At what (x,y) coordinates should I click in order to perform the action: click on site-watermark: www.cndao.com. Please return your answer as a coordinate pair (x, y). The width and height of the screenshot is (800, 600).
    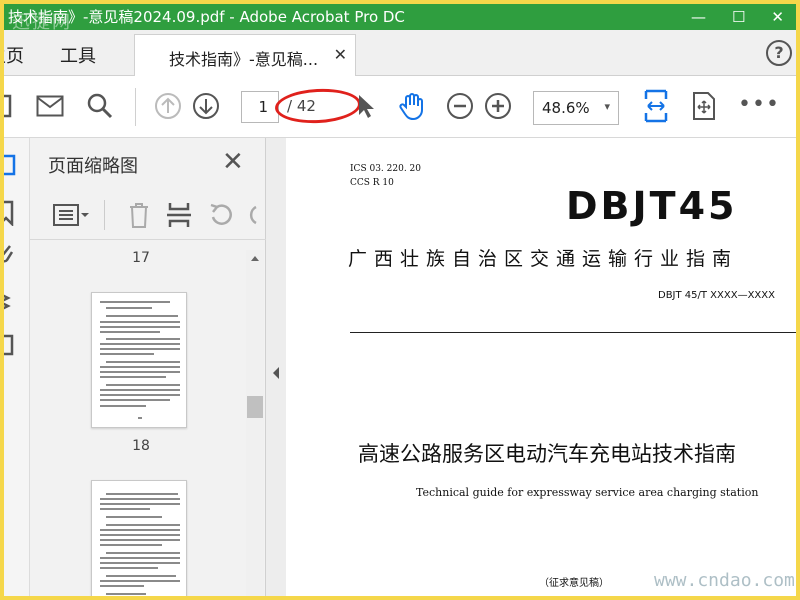
    Looking at the image, I should click on (724, 580).